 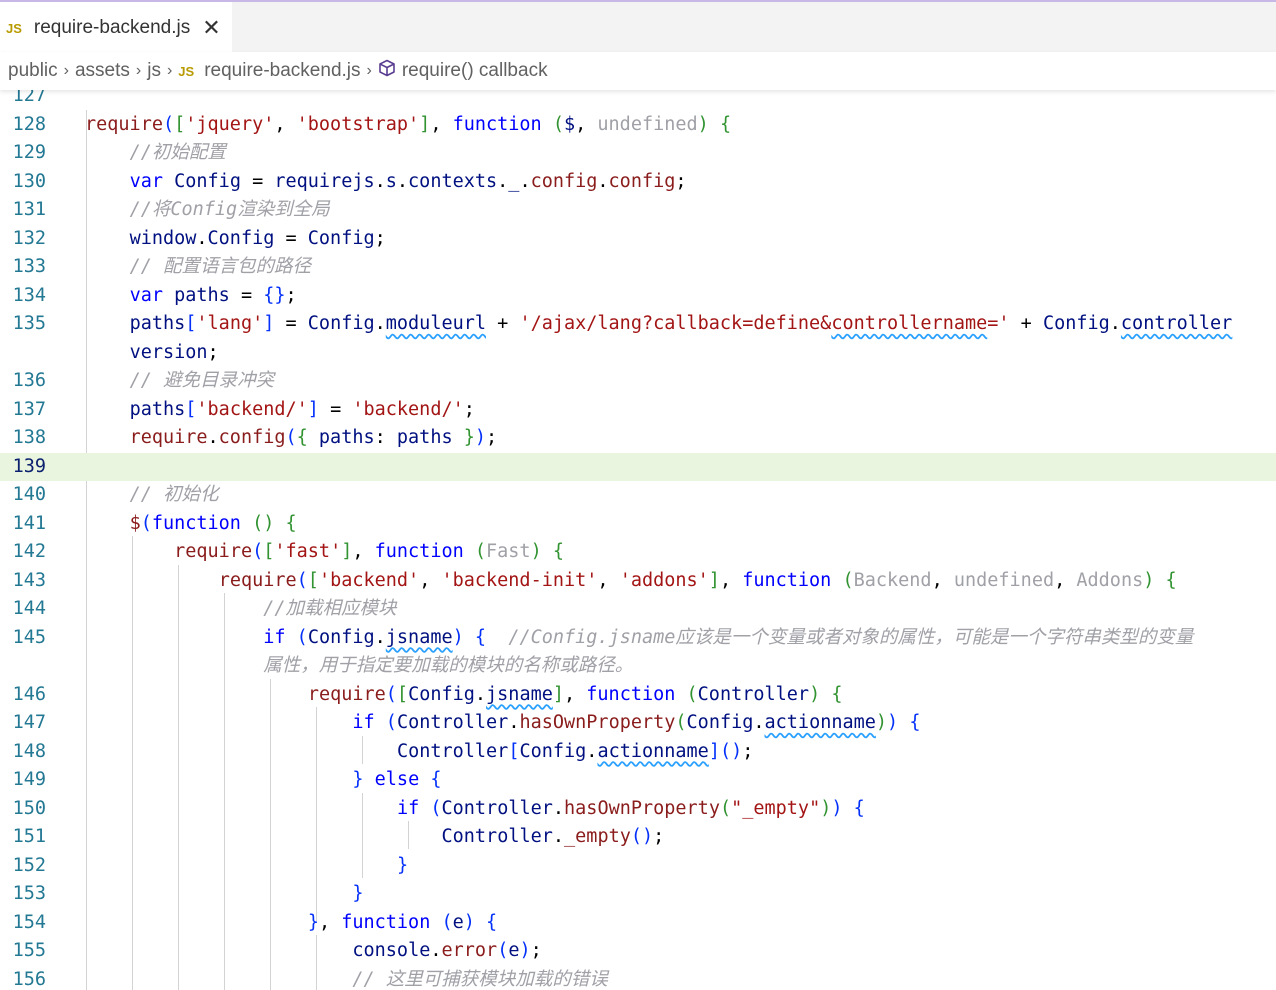 What do you see at coordinates (29, 836) in the screenshot?
I see `line-number: 151` at bounding box center [29, 836].